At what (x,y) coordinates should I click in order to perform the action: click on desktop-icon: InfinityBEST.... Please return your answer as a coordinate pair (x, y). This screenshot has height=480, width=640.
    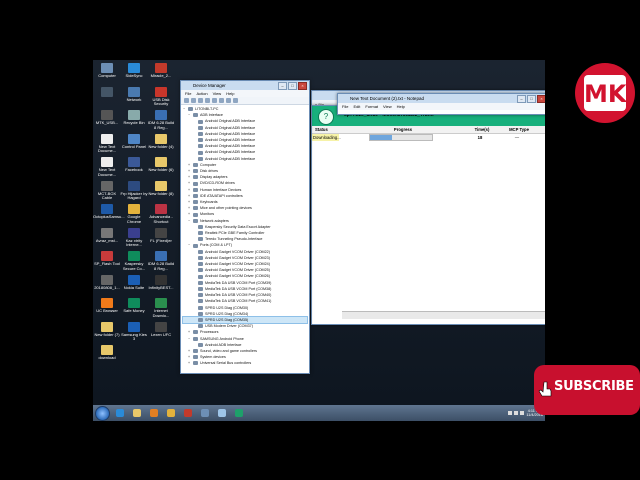
    Looking at the image, I should click on (161, 282).